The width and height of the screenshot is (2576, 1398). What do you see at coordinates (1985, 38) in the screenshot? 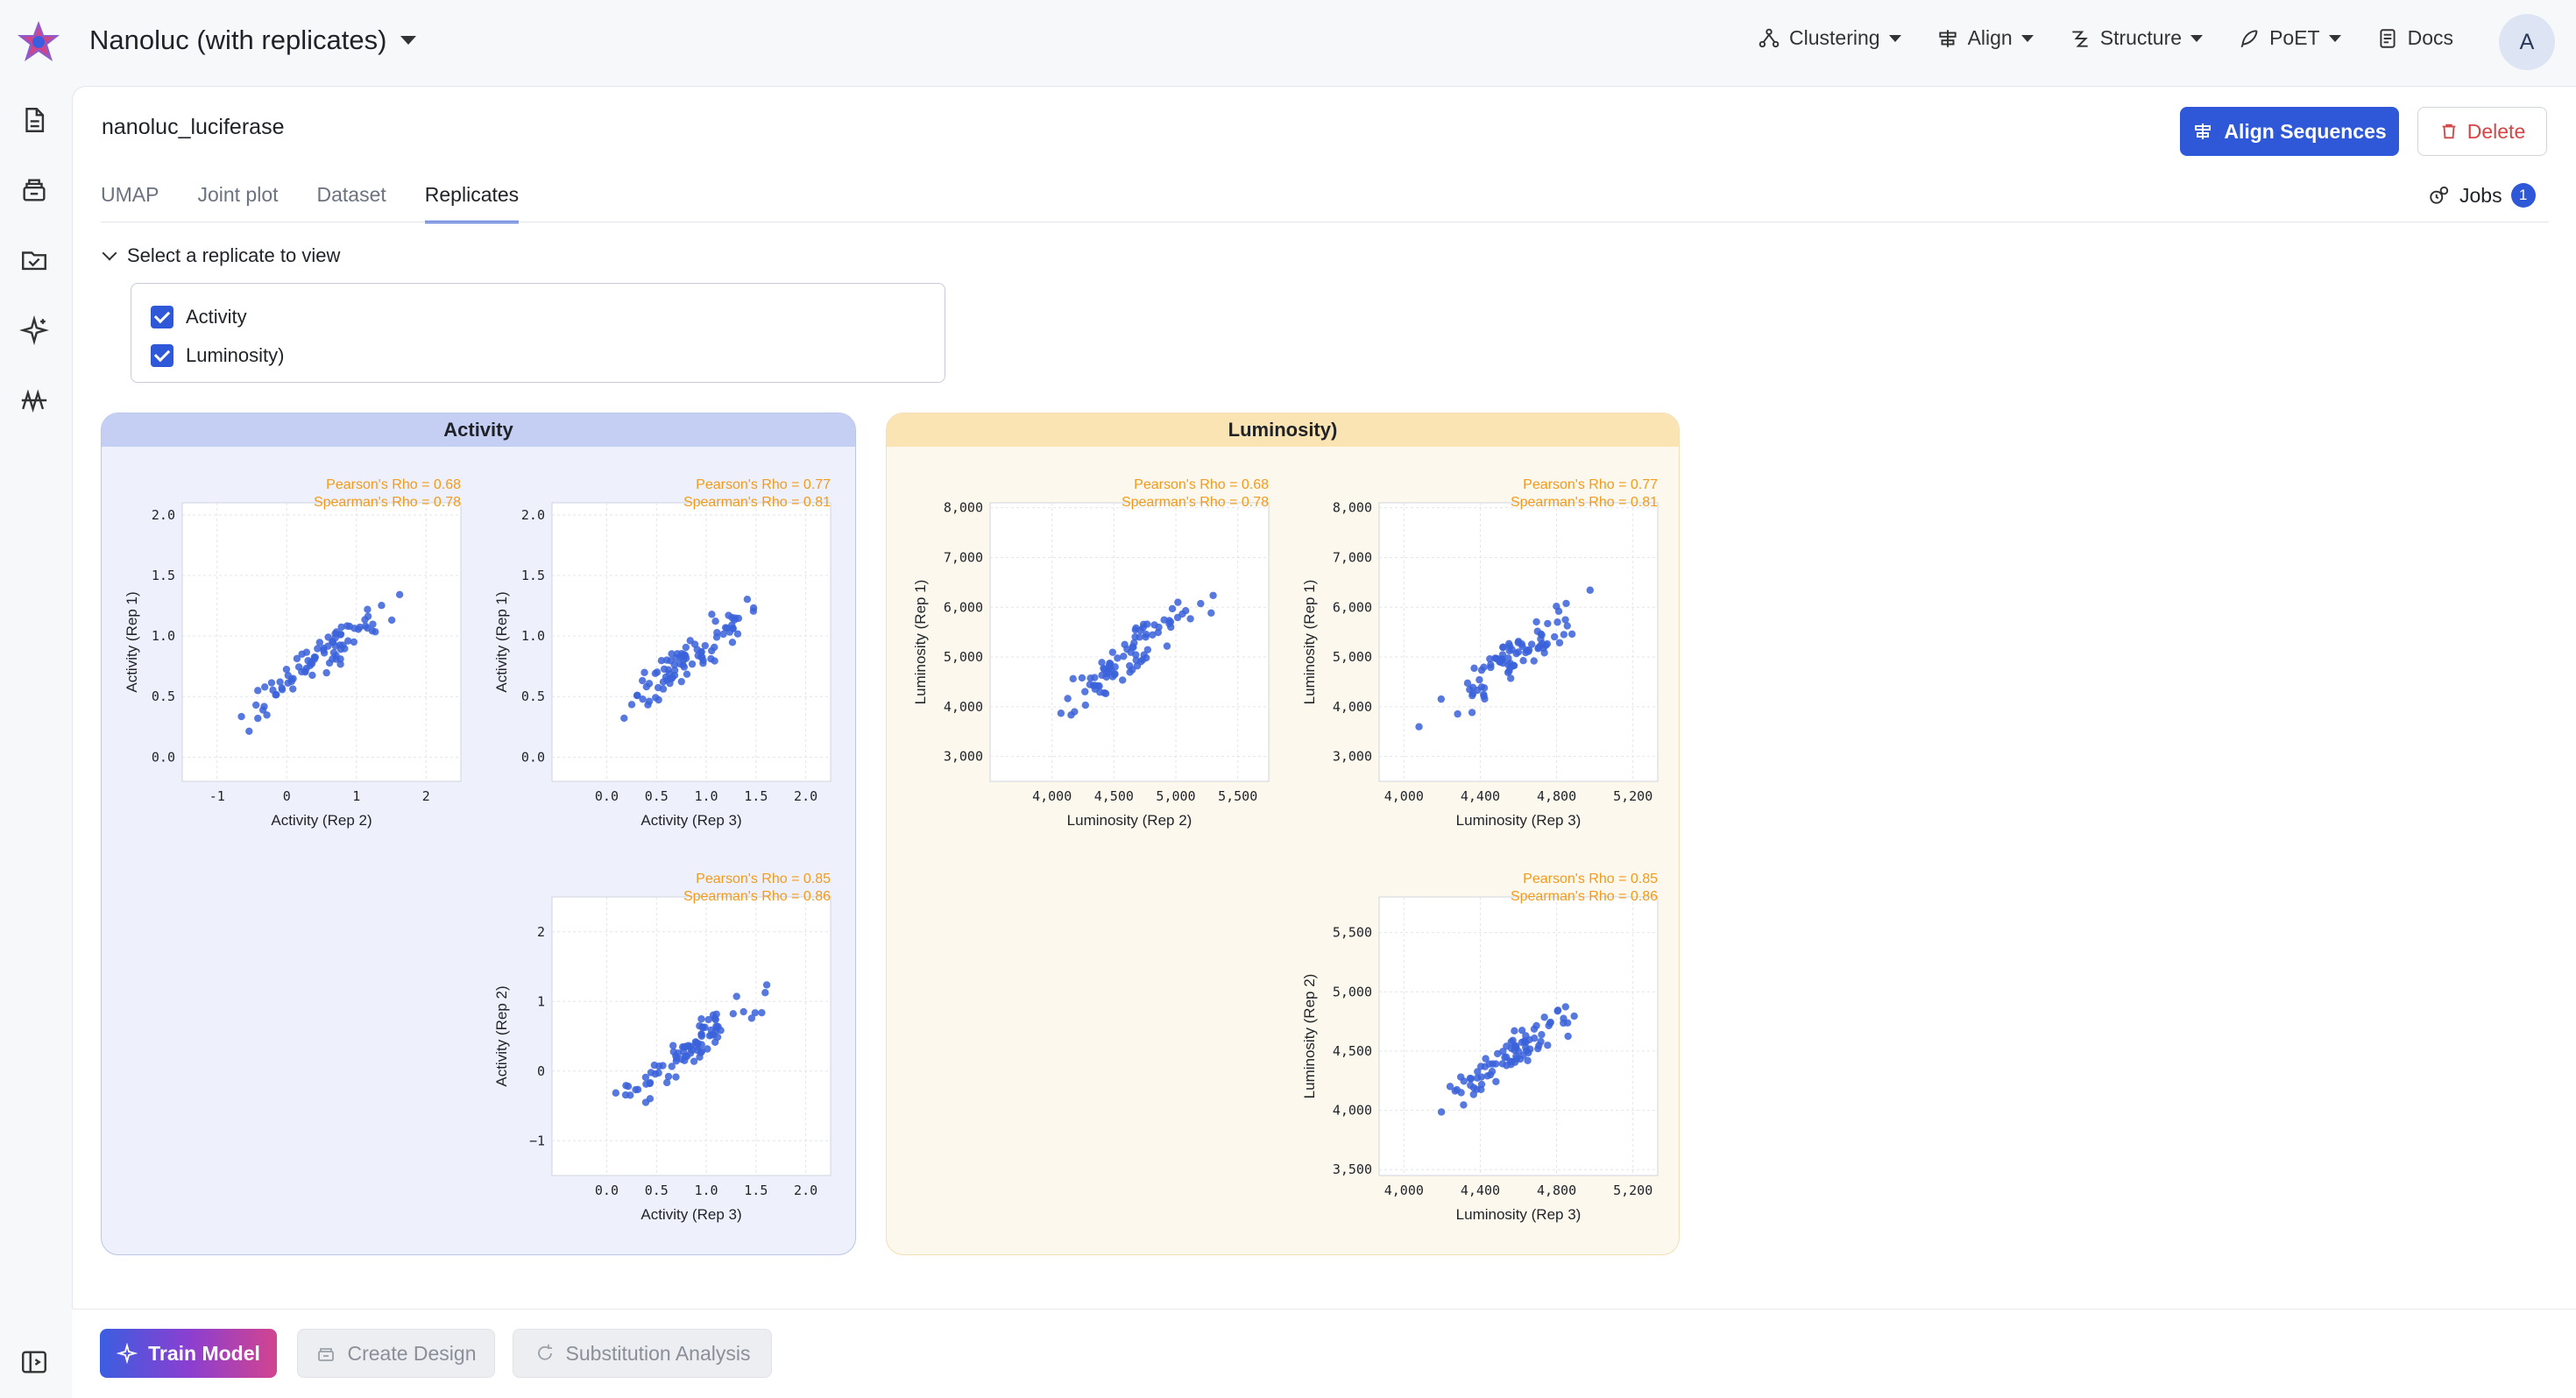
I see `menu-align: Align` at bounding box center [1985, 38].